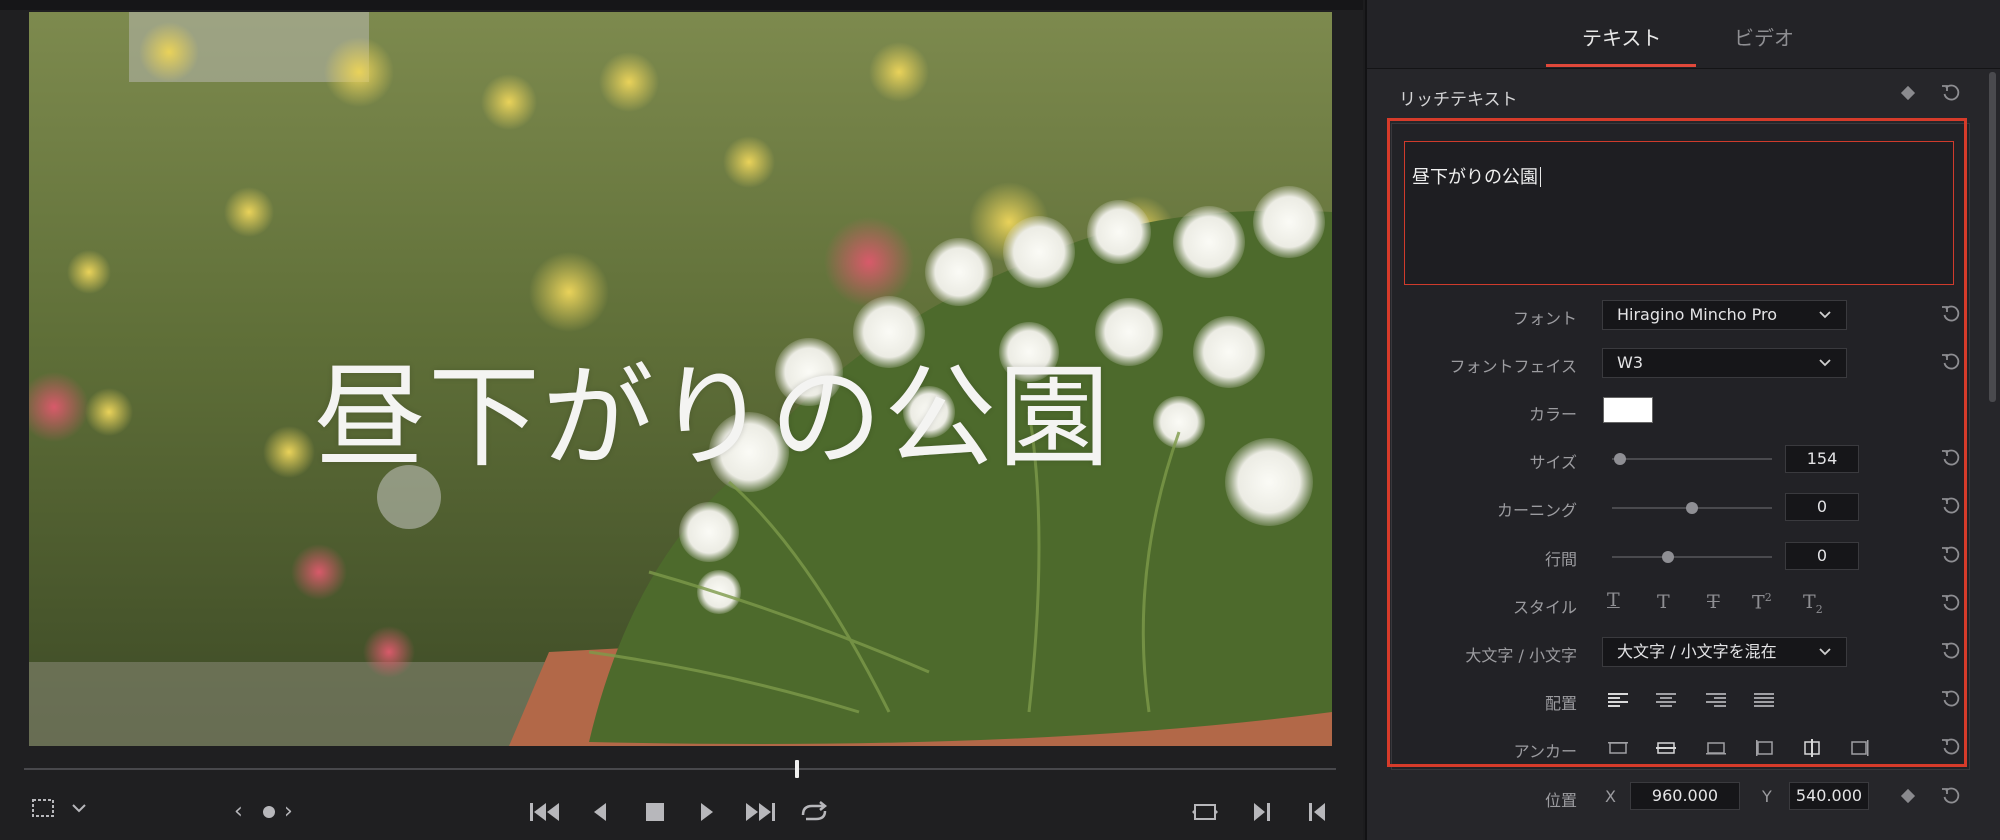 This screenshot has width=2000, height=840. What do you see at coordinates (1767, 796) in the screenshot?
I see `position-y-label: Y` at bounding box center [1767, 796].